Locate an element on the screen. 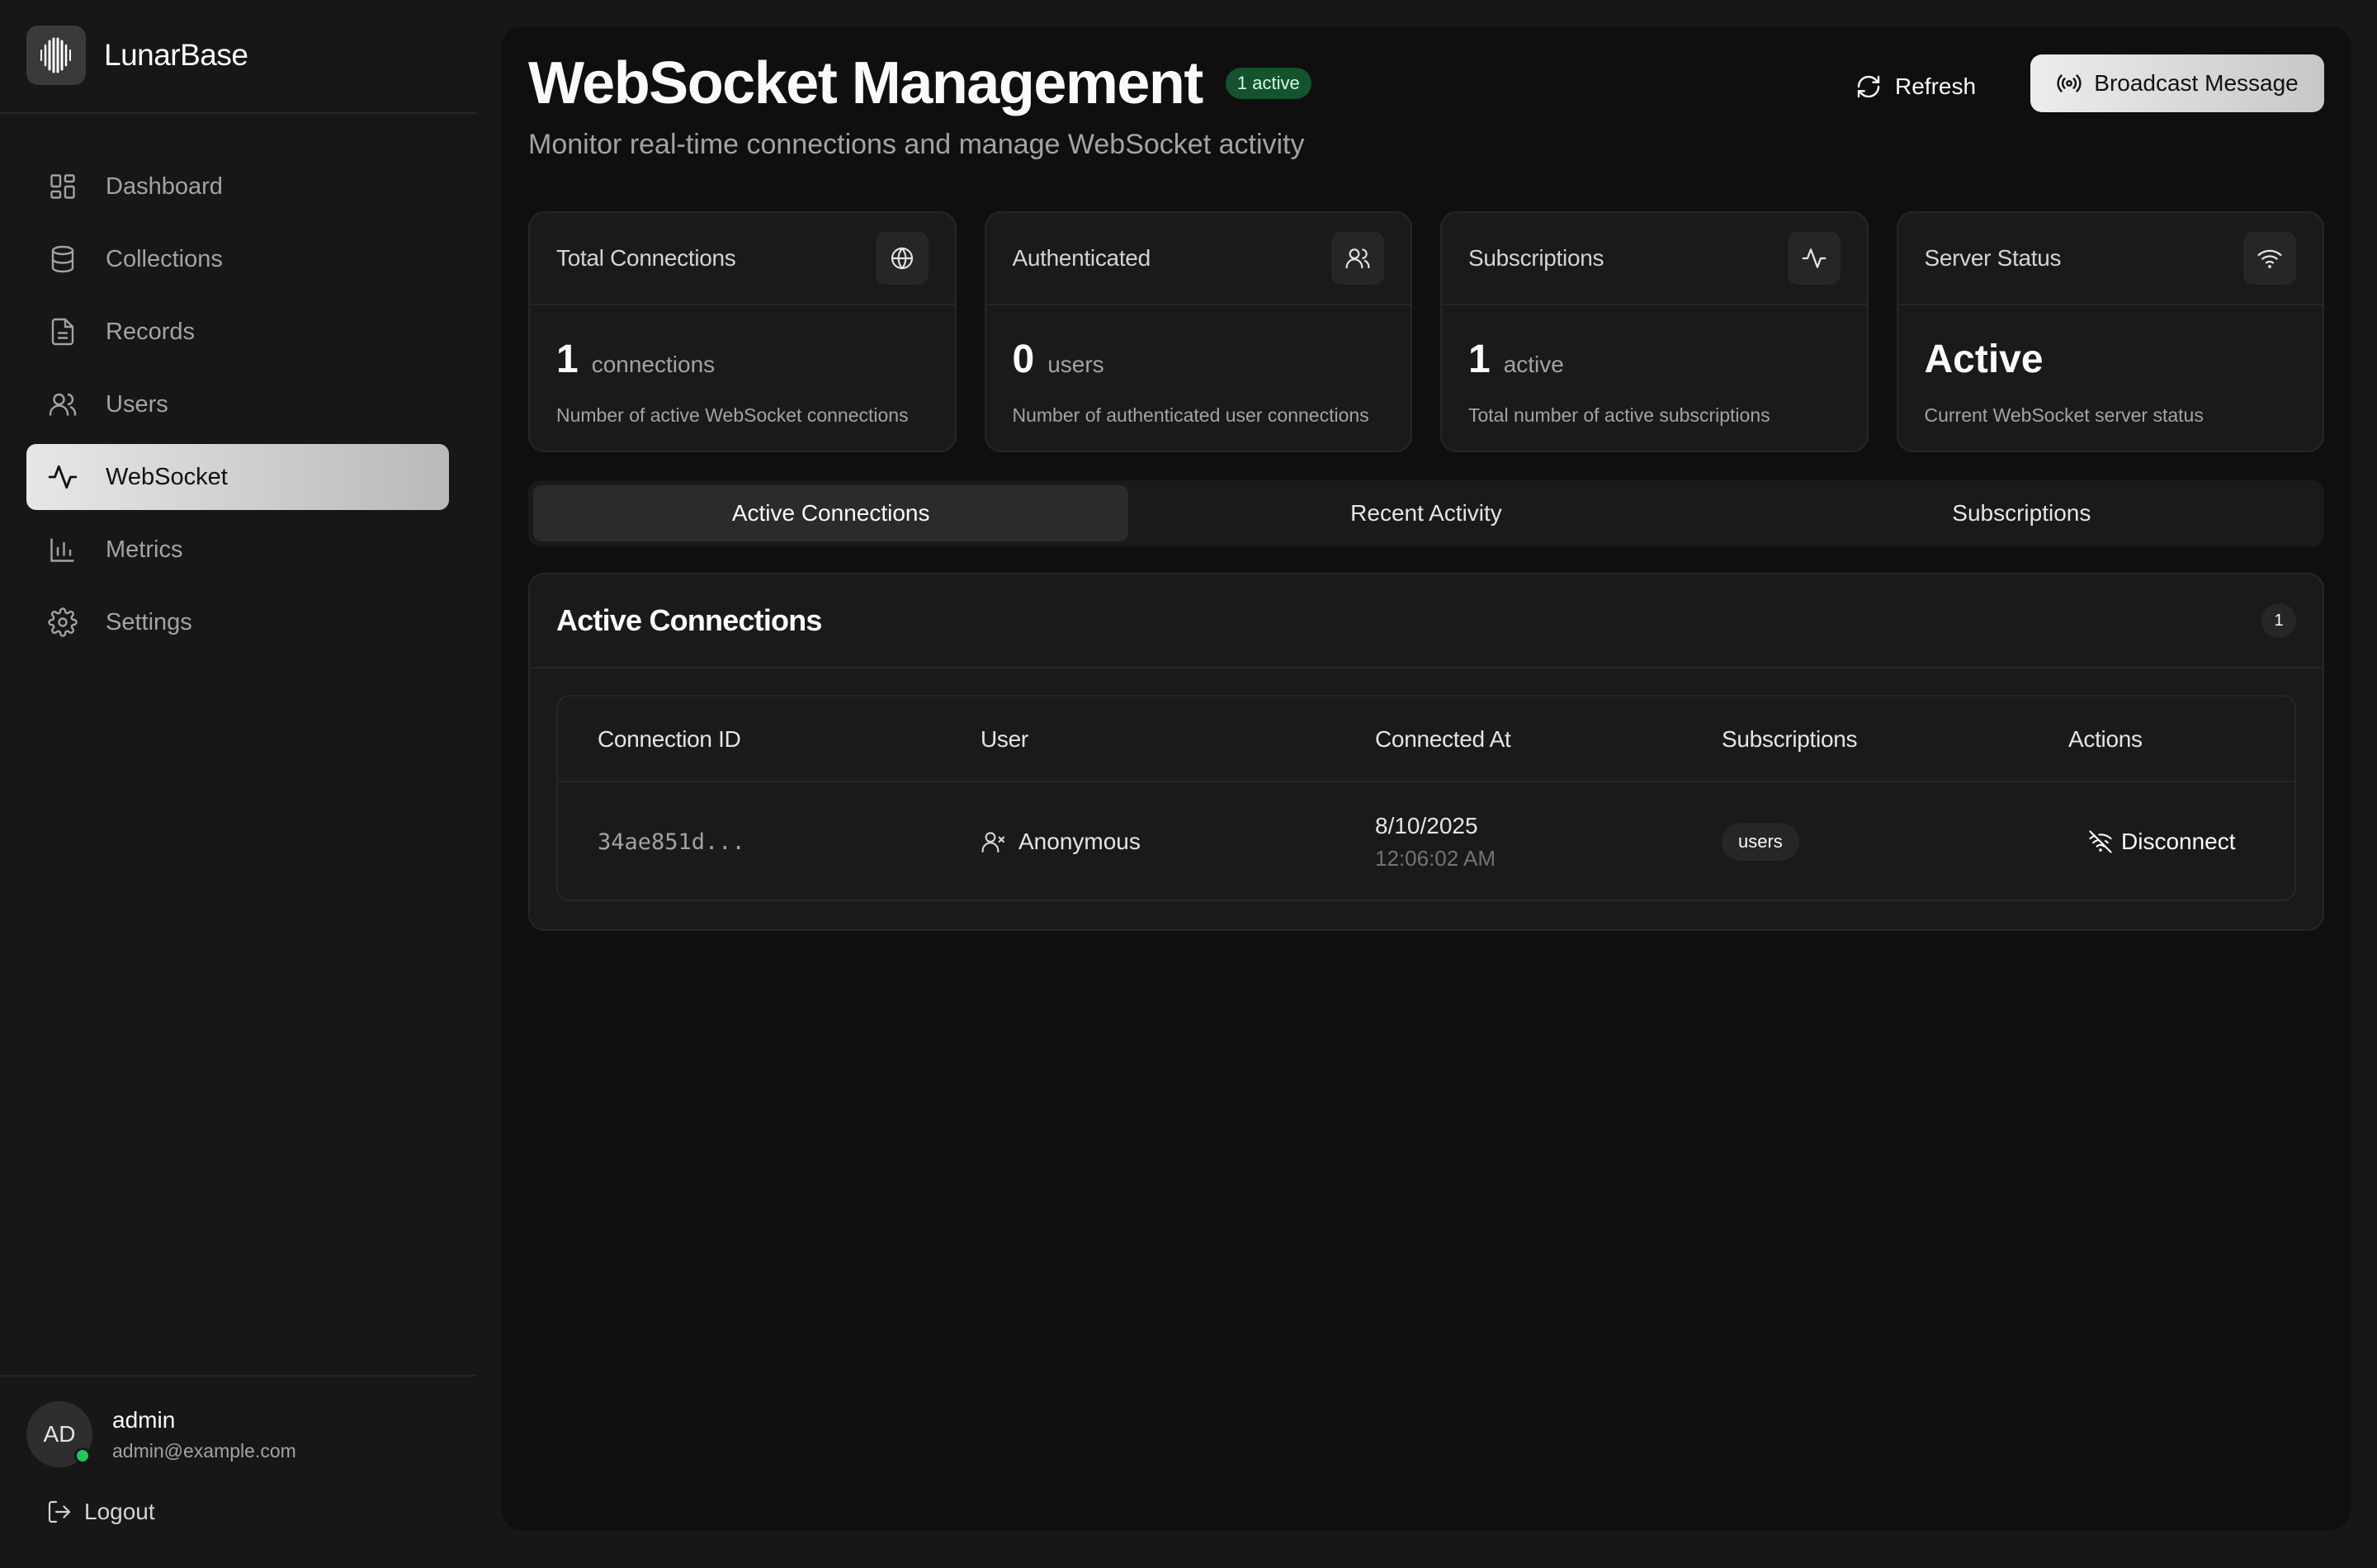 The image size is (2377, 1568). brand-name: LunarBase is located at coordinates (176, 55).